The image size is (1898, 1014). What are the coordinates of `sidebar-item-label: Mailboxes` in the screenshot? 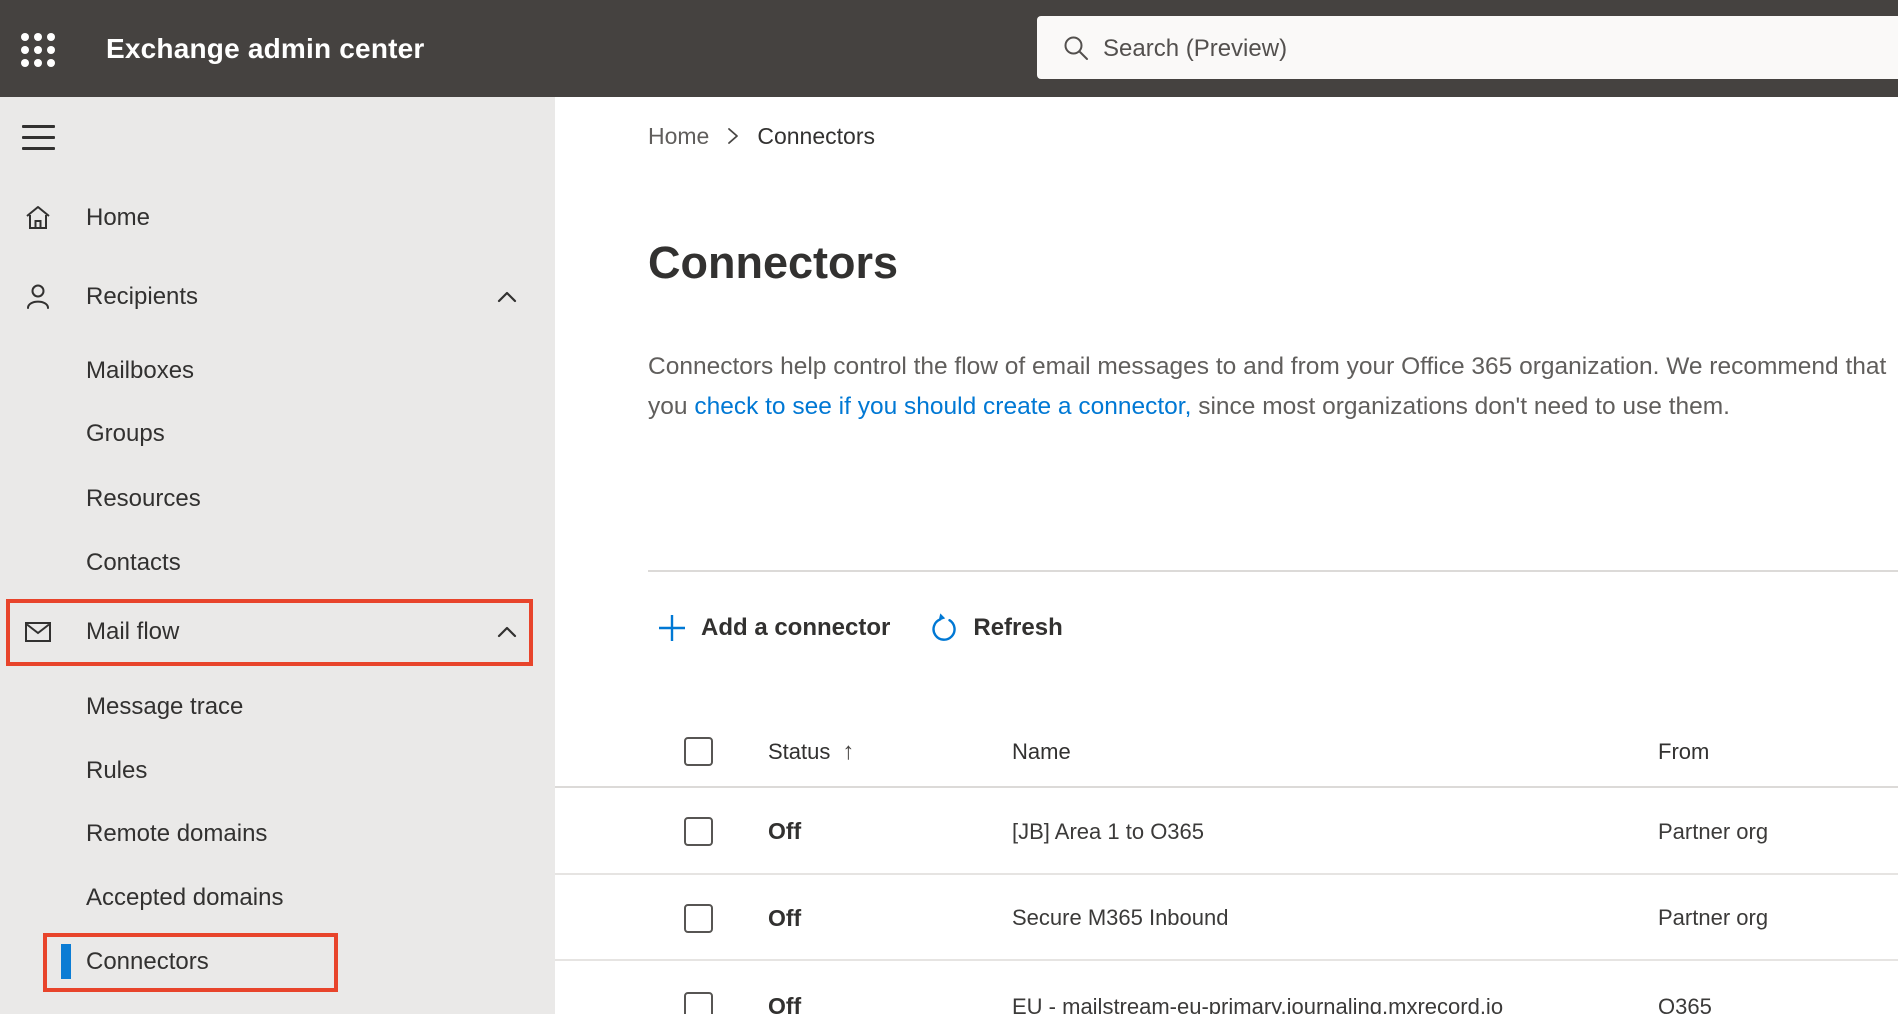 It's located at (140, 370).